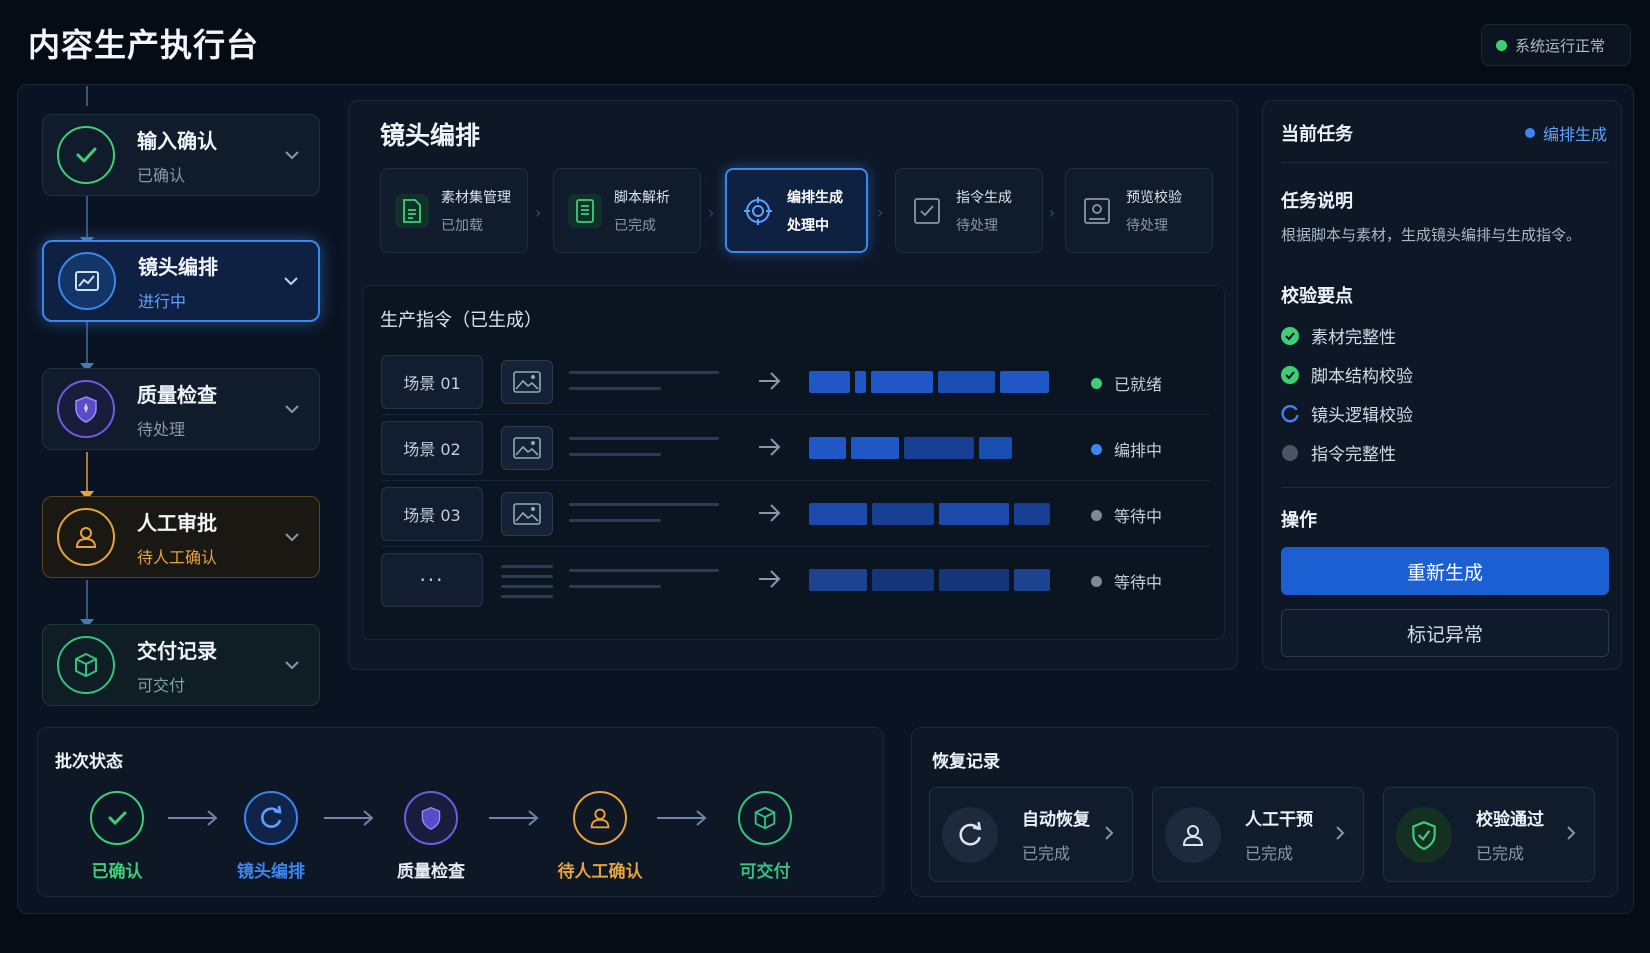 This screenshot has width=1650, height=953. Describe the element at coordinates (984, 197) in the screenshot. I see `substep-label: 指令生成` at that location.